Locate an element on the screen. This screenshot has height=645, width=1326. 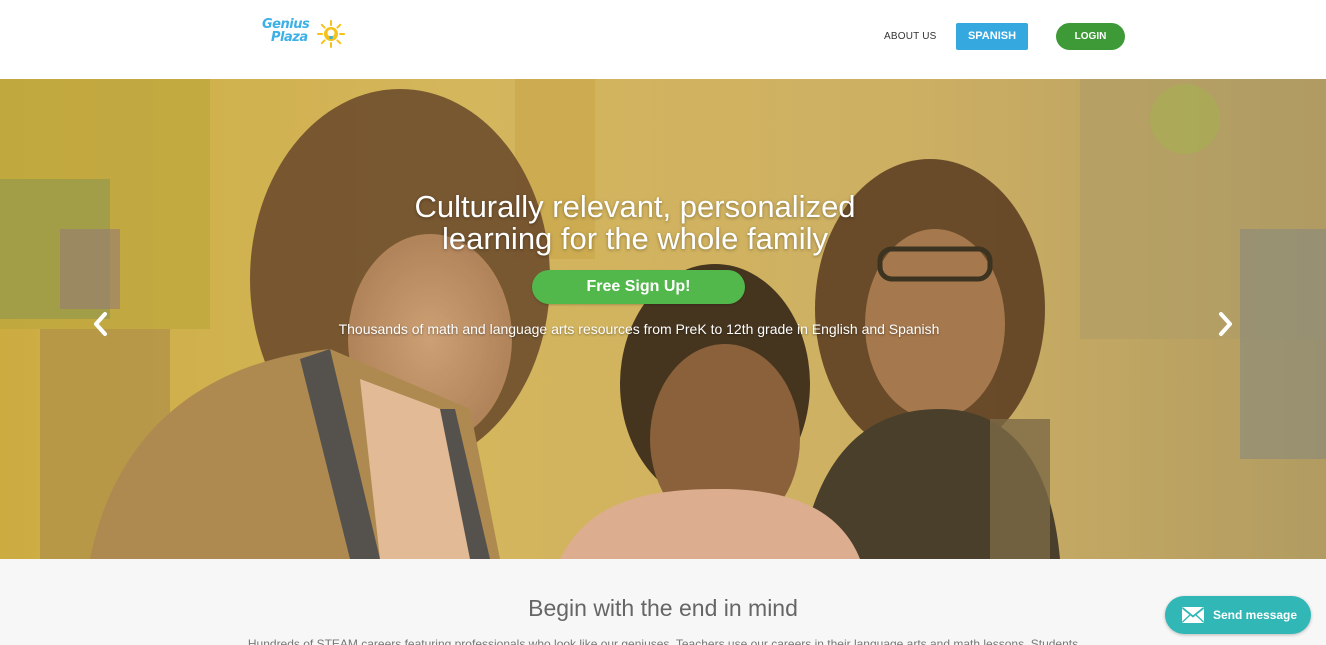
send-message-label: Send message is located at coordinates (1255, 615).